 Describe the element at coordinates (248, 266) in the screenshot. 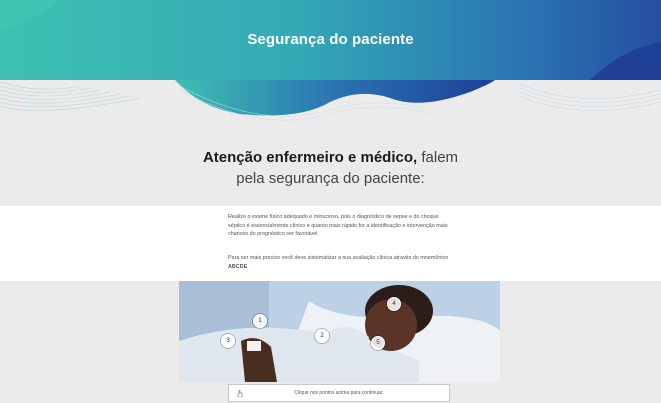

I see `paragraph-2-end: .` at that location.